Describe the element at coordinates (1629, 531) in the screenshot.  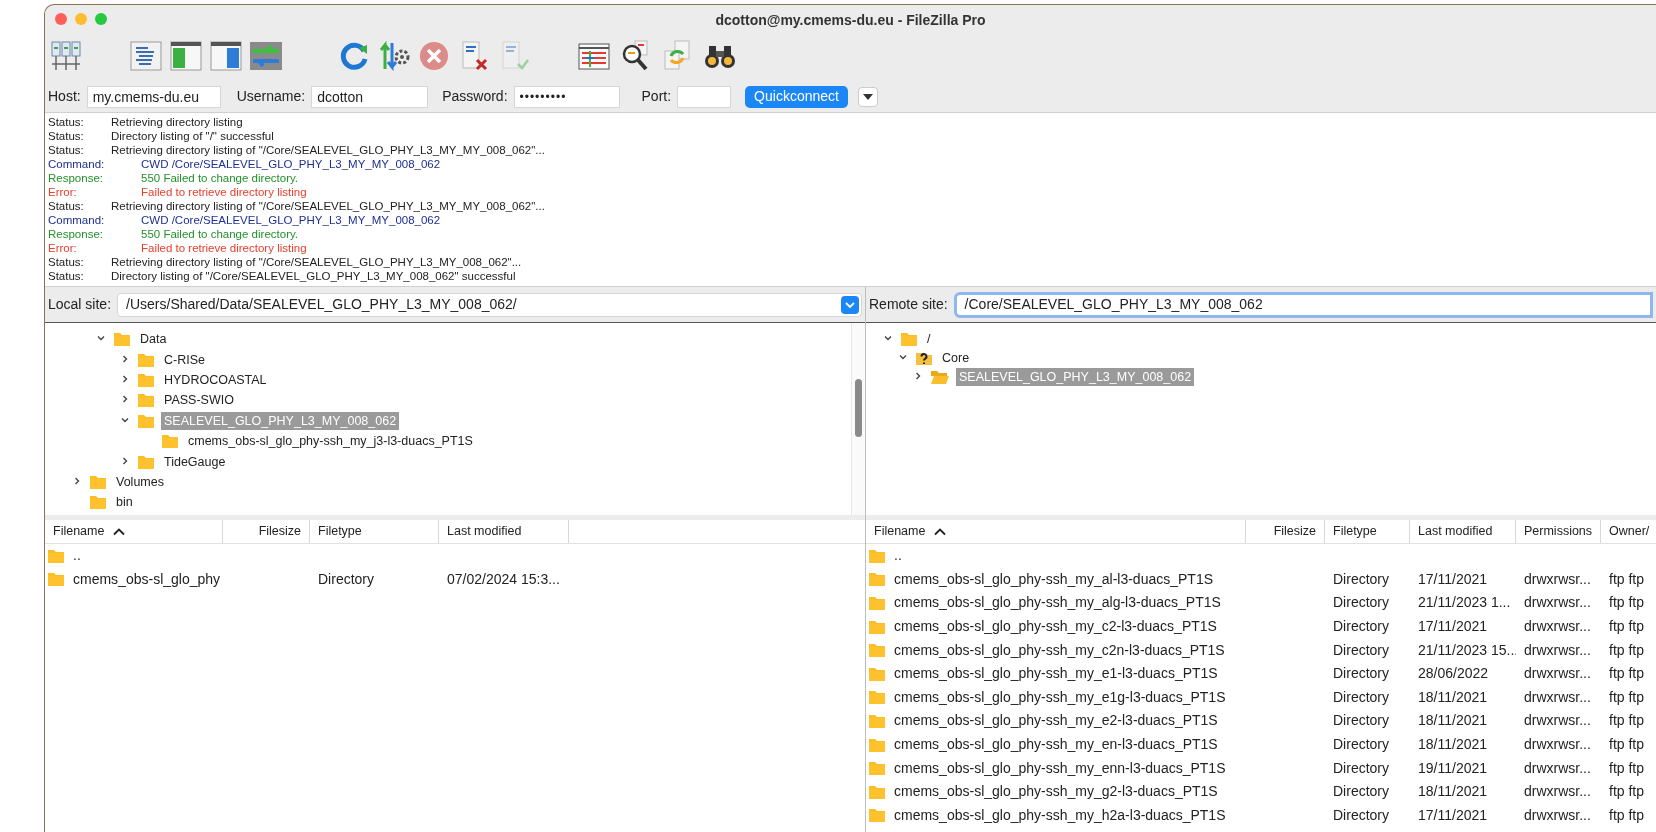
I see `column-header: Owner/` at that location.